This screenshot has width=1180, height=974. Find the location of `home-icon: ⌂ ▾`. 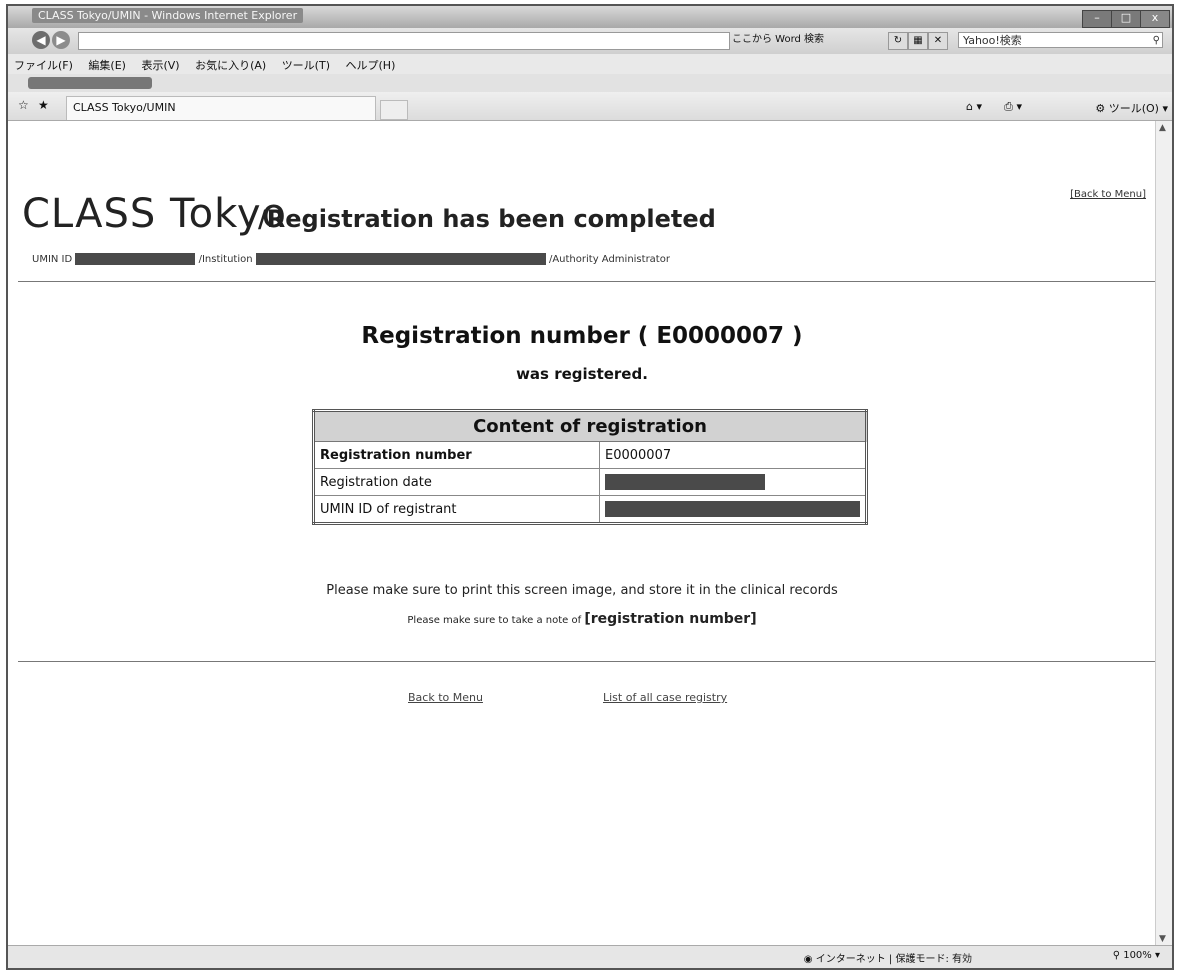

home-icon: ⌂ ▾ is located at coordinates (974, 106).